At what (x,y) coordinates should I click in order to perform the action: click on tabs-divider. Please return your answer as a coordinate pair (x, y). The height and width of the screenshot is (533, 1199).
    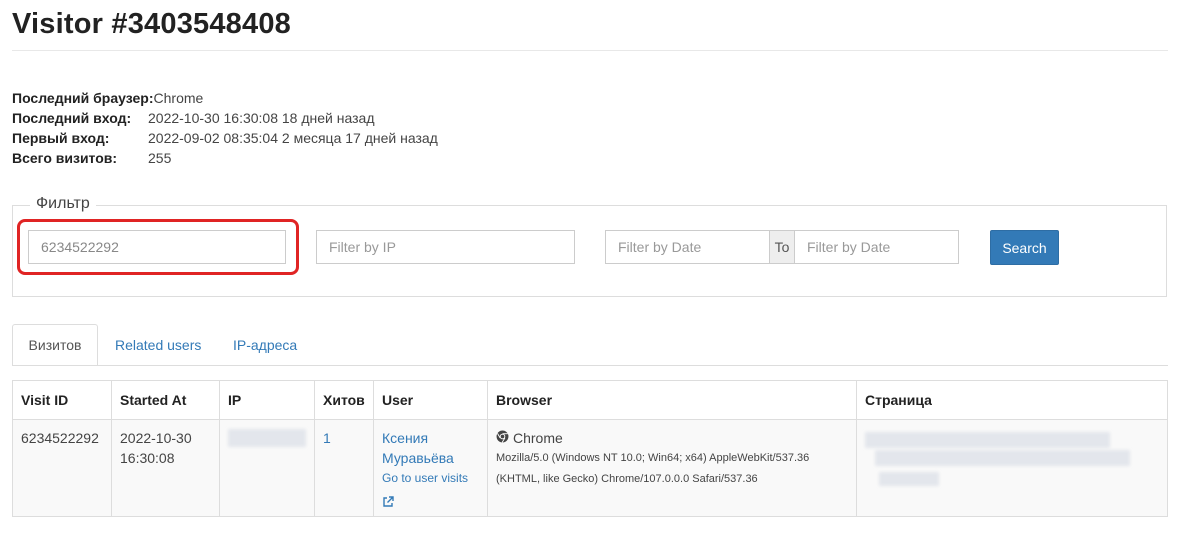
    Looking at the image, I should click on (590, 365).